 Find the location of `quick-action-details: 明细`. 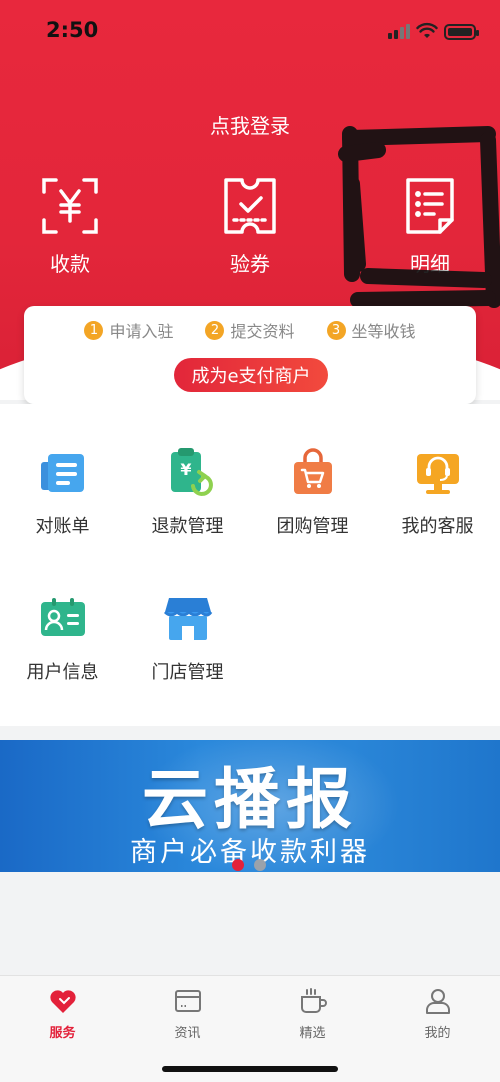

quick-action-details: 明细 is located at coordinates (430, 226).